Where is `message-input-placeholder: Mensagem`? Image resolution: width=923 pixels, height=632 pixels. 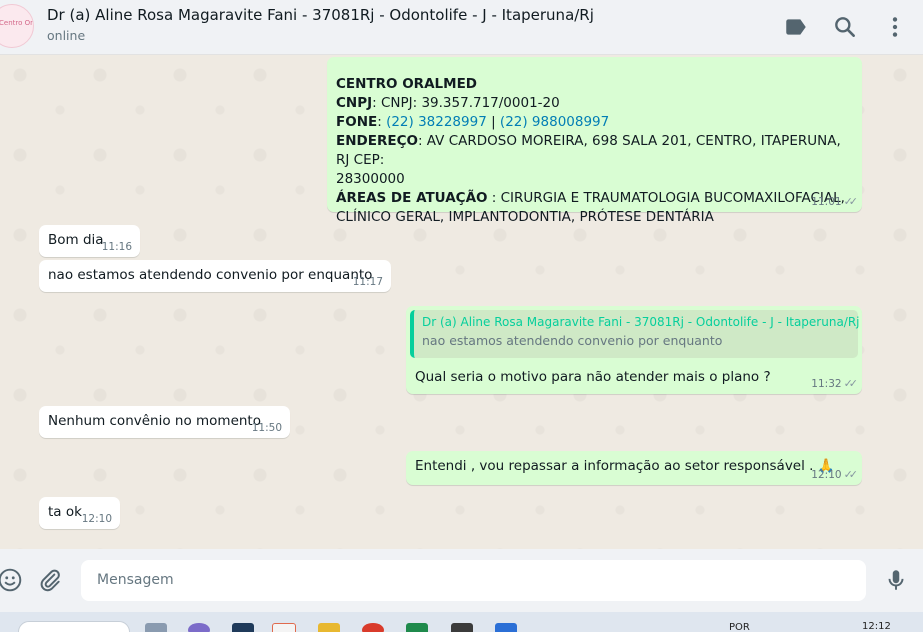 message-input-placeholder: Mensagem is located at coordinates (135, 580).